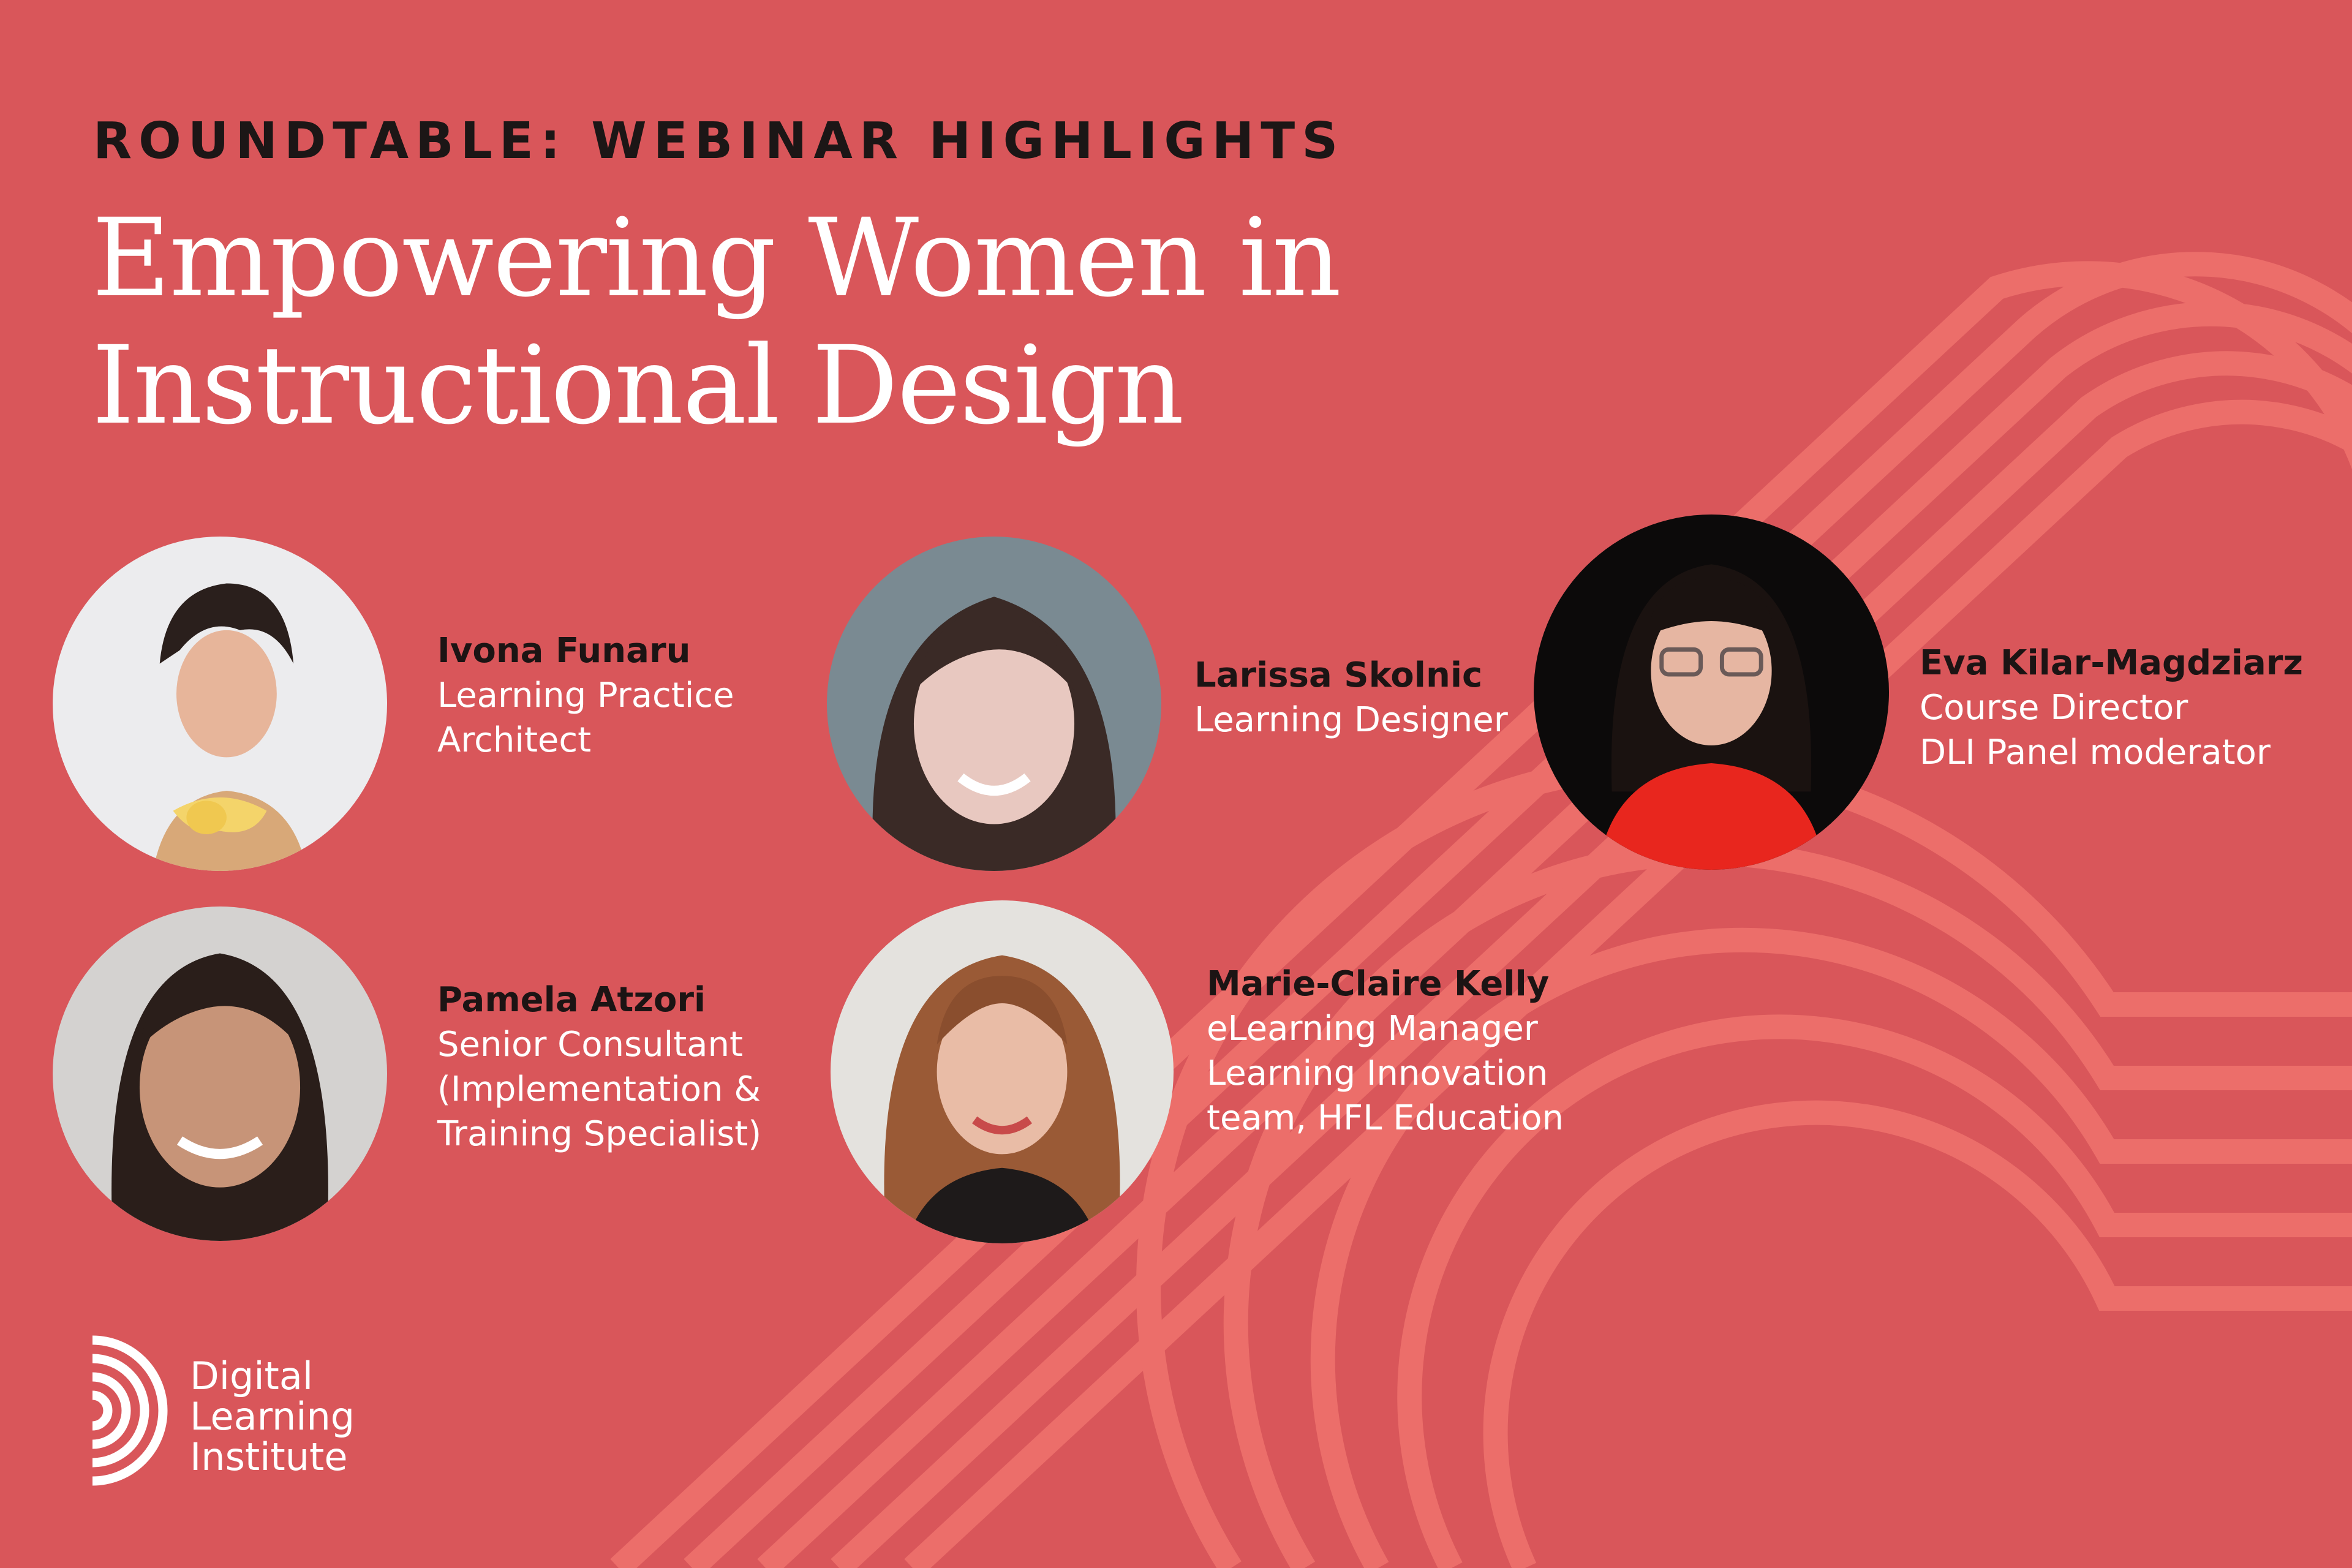  Describe the element at coordinates (220, 704) in the screenshot. I see `speaker-photo-ivona` at that location.